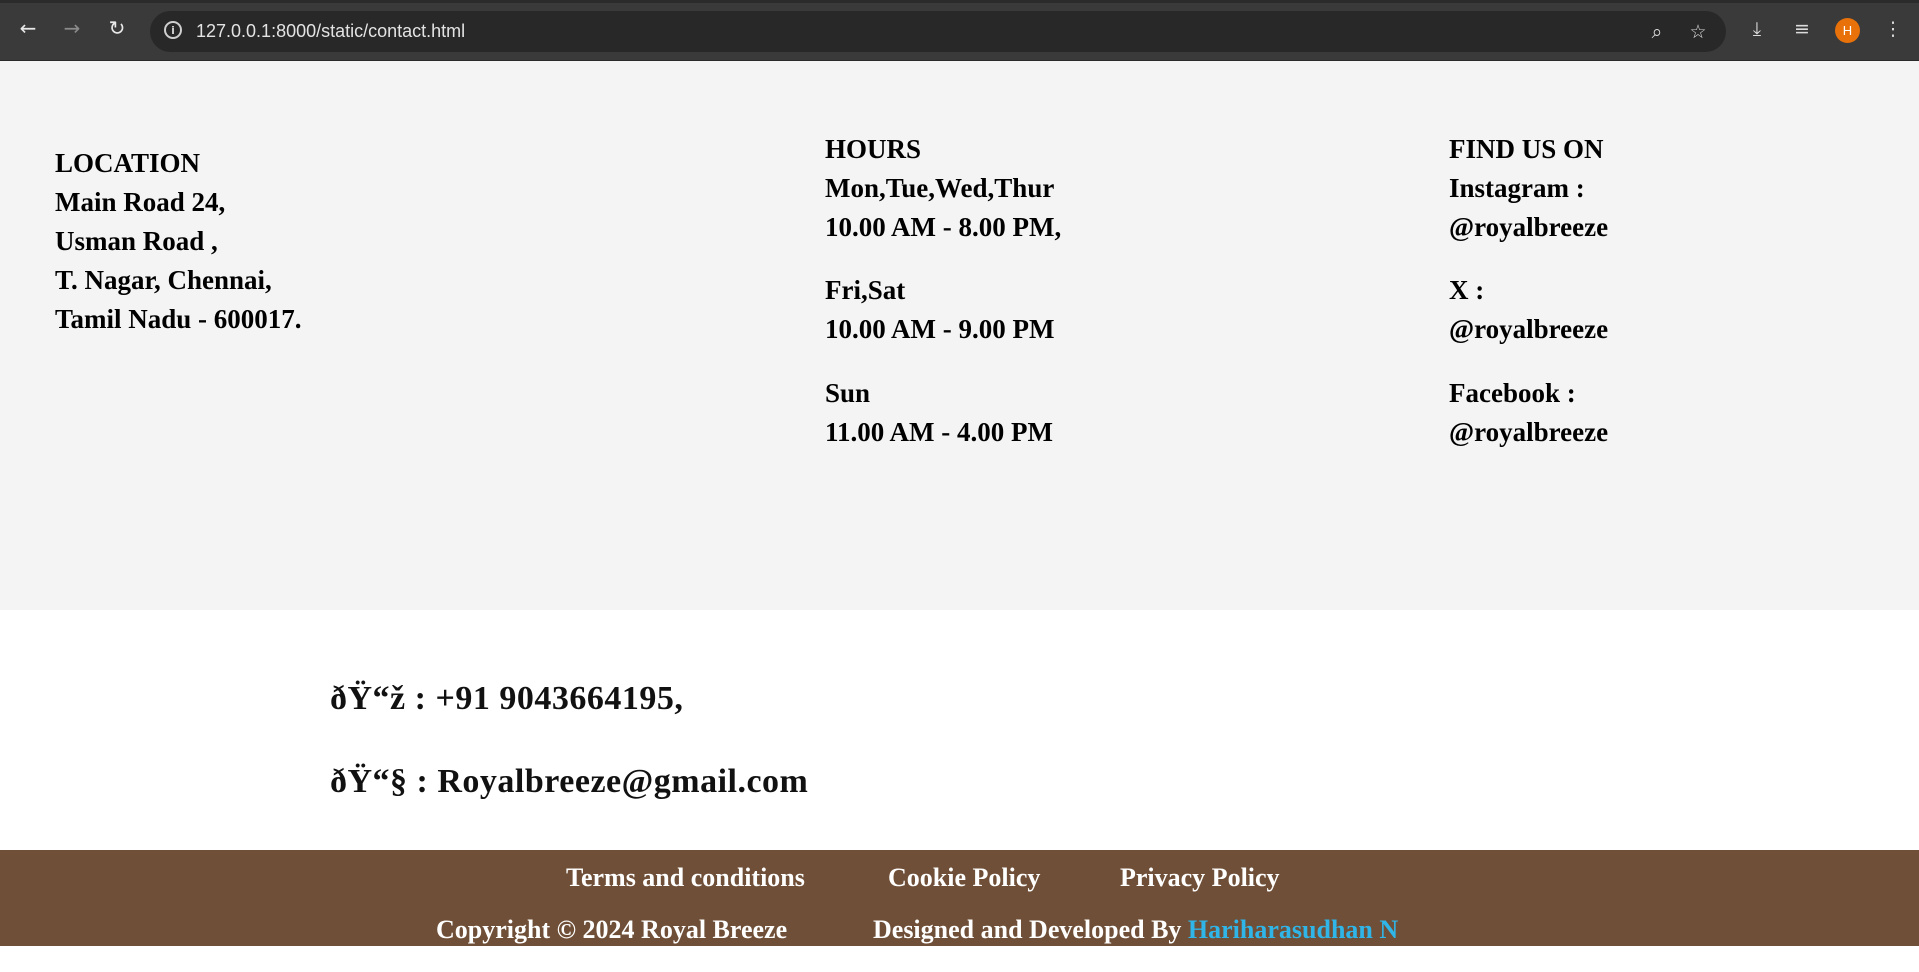 This screenshot has height=972, width=1919. What do you see at coordinates (612, 929) in the screenshot?
I see `copyright-text: Copyright © 2024 Royal Breeze` at bounding box center [612, 929].